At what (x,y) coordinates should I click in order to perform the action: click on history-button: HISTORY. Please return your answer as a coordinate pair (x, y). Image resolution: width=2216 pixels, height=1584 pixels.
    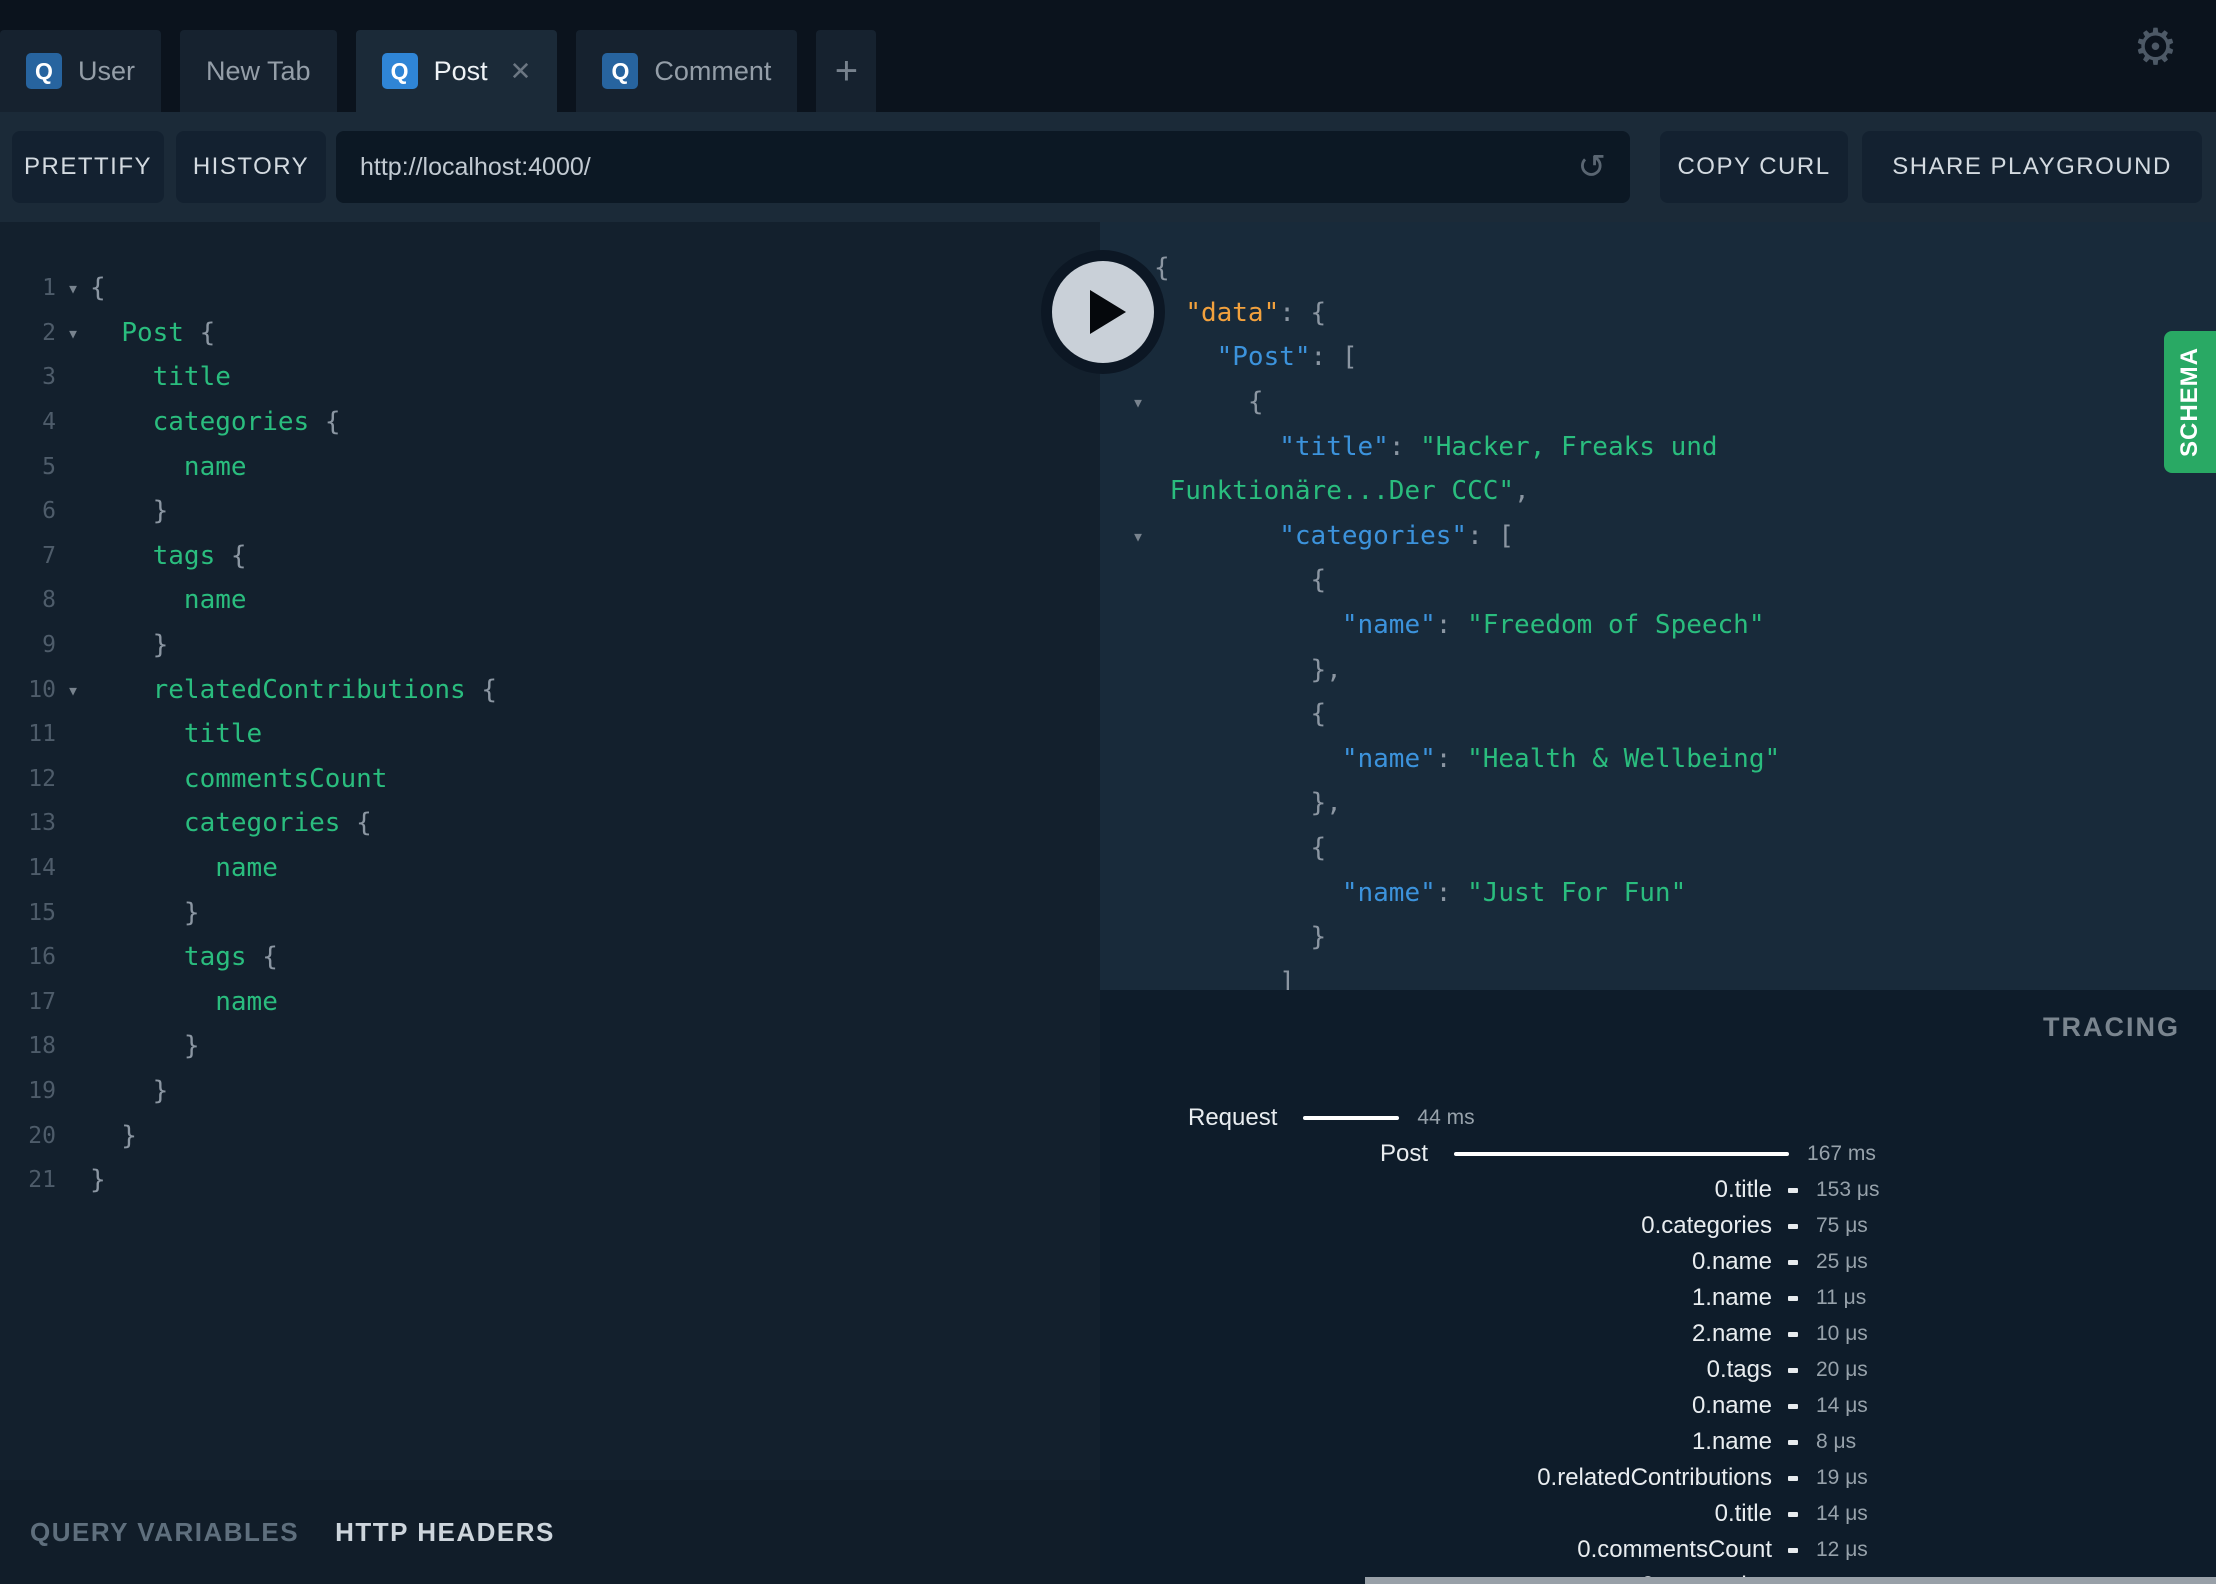
    Looking at the image, I should click on (251, 167).